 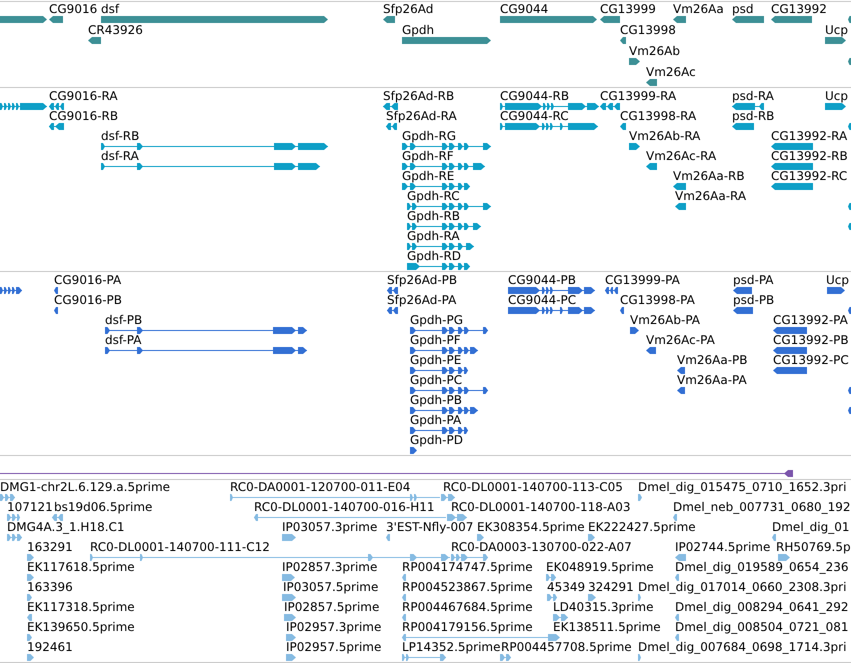 I want to click on feature-label: CG9016-RA, so click(x=83, y=96).